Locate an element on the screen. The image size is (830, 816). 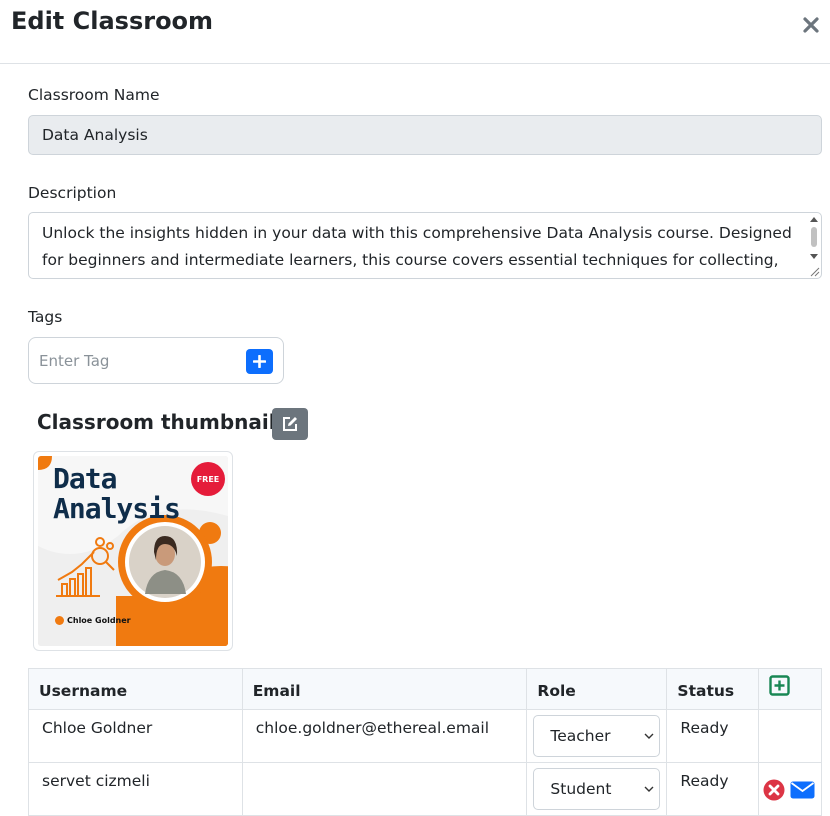
modal-title: Edit Classroom is located at coordinates (112, 21).